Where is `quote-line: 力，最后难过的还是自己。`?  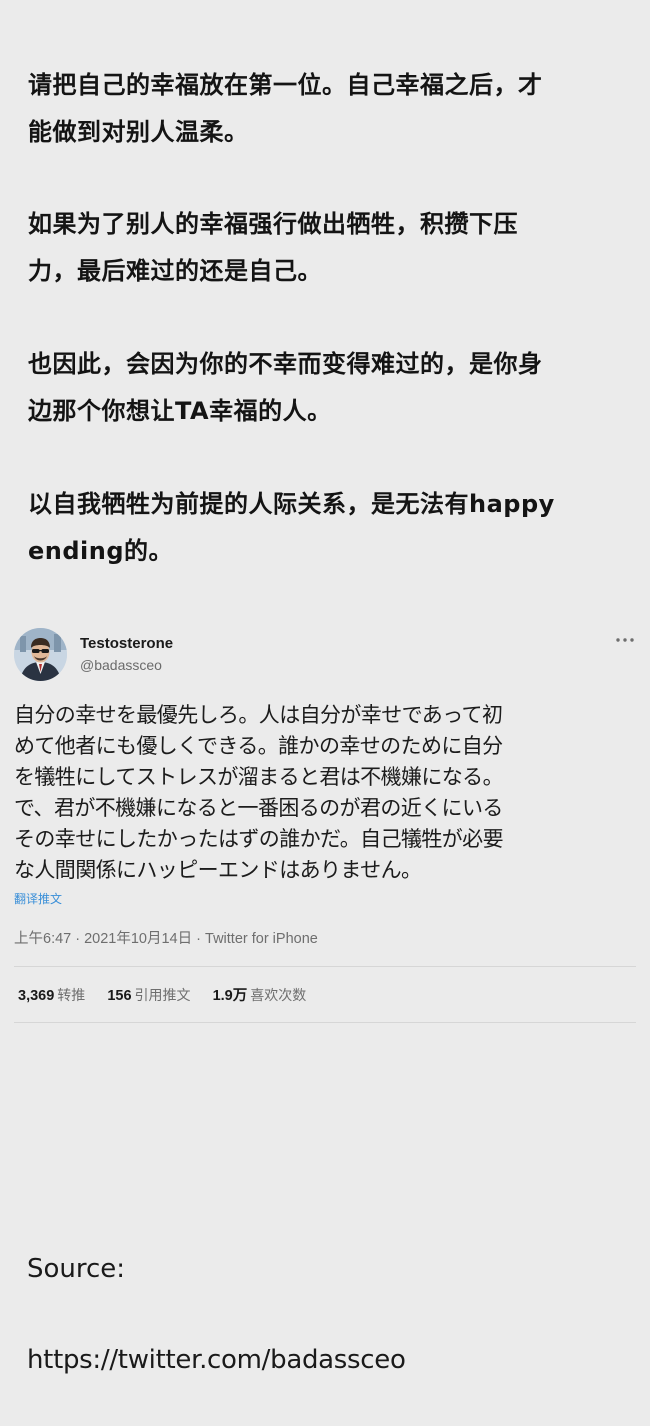 quote-line: 力，最后难过的还是自己。 is located at coordinates (175, 271).